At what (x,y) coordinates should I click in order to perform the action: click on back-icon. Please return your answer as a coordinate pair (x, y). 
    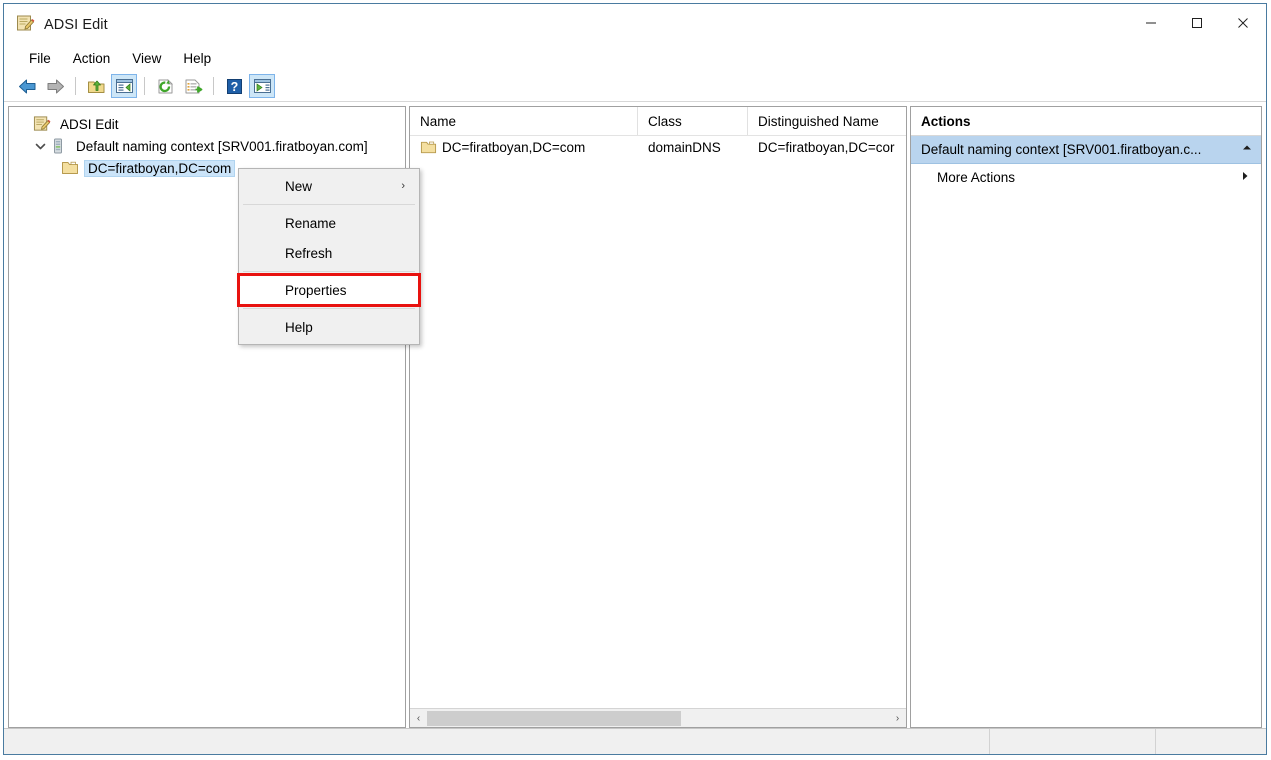
    Looking at the image, I should click on (27, 86).